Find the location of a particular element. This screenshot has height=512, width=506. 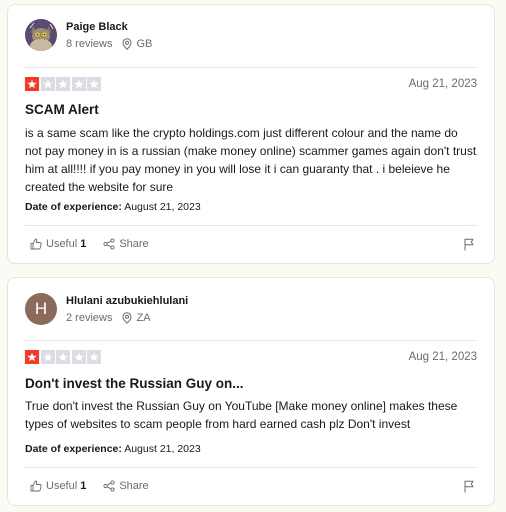

avatar is located at coordinates (41, 35).